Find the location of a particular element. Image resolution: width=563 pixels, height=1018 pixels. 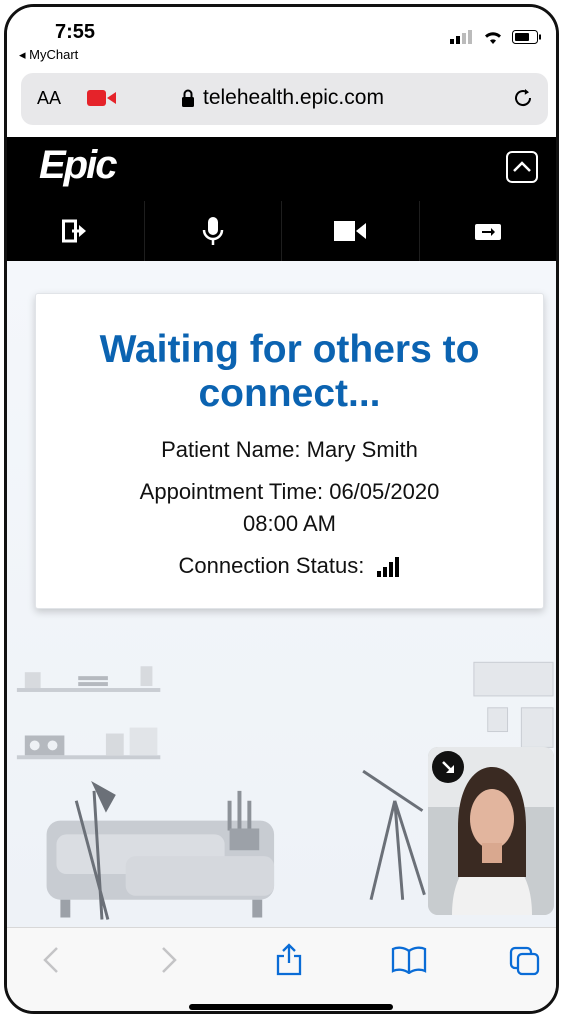

status-bar: 7:55 ◂ MyChart is located at coordinates (281, 38).